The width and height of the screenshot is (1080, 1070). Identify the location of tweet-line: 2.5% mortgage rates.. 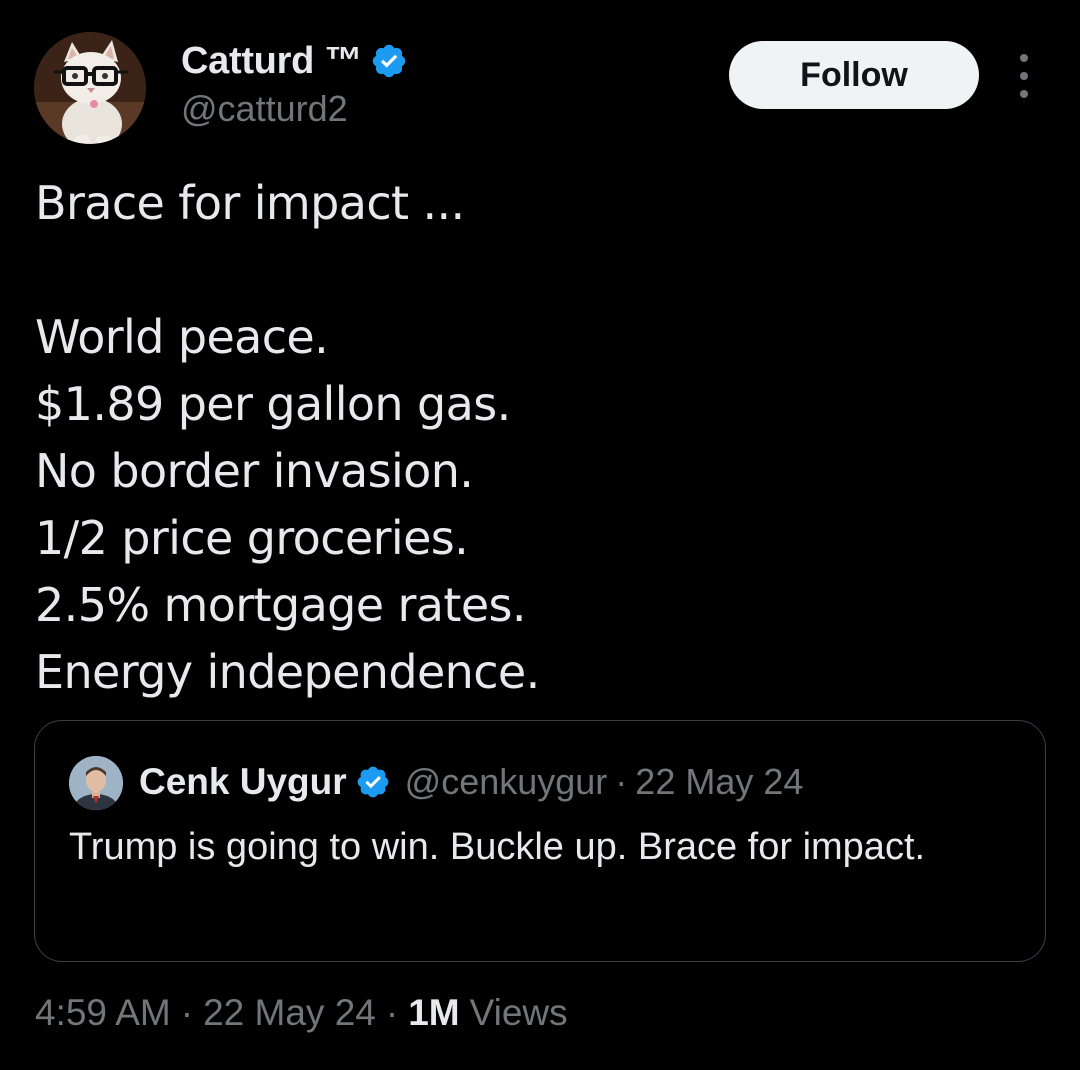
(281, 605).